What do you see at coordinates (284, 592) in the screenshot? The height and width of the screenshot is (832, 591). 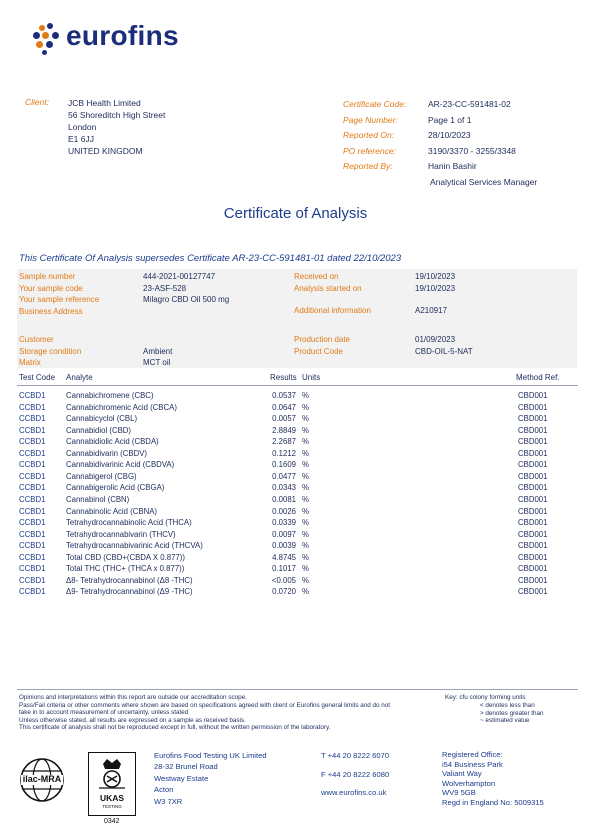 I see `result-cell: 0.0720` at bounding box center [284, 592].